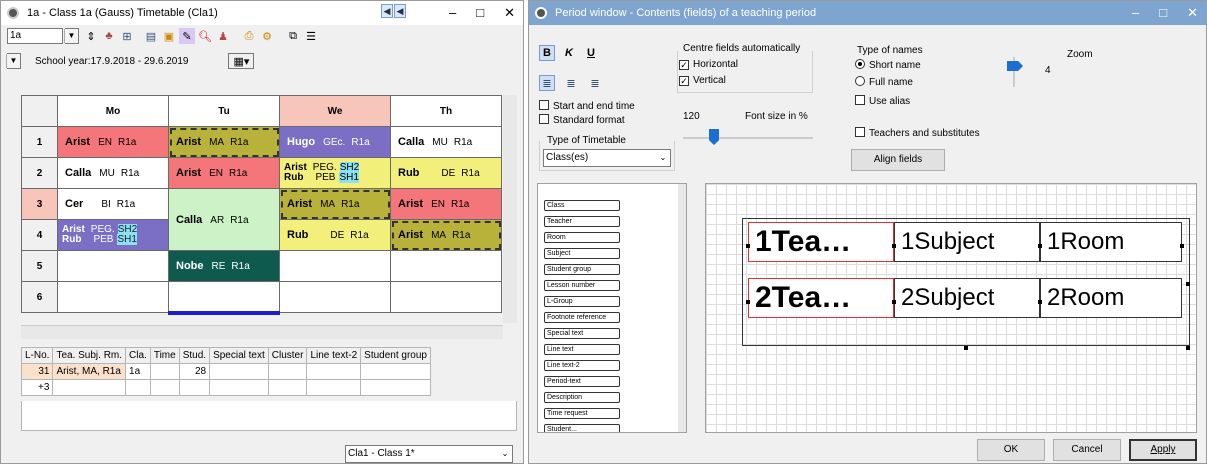 The image size is (1207, 464). Describe the element at coordinates (395, 355) in the screenshot. I see `col-header: Student group` at that location.